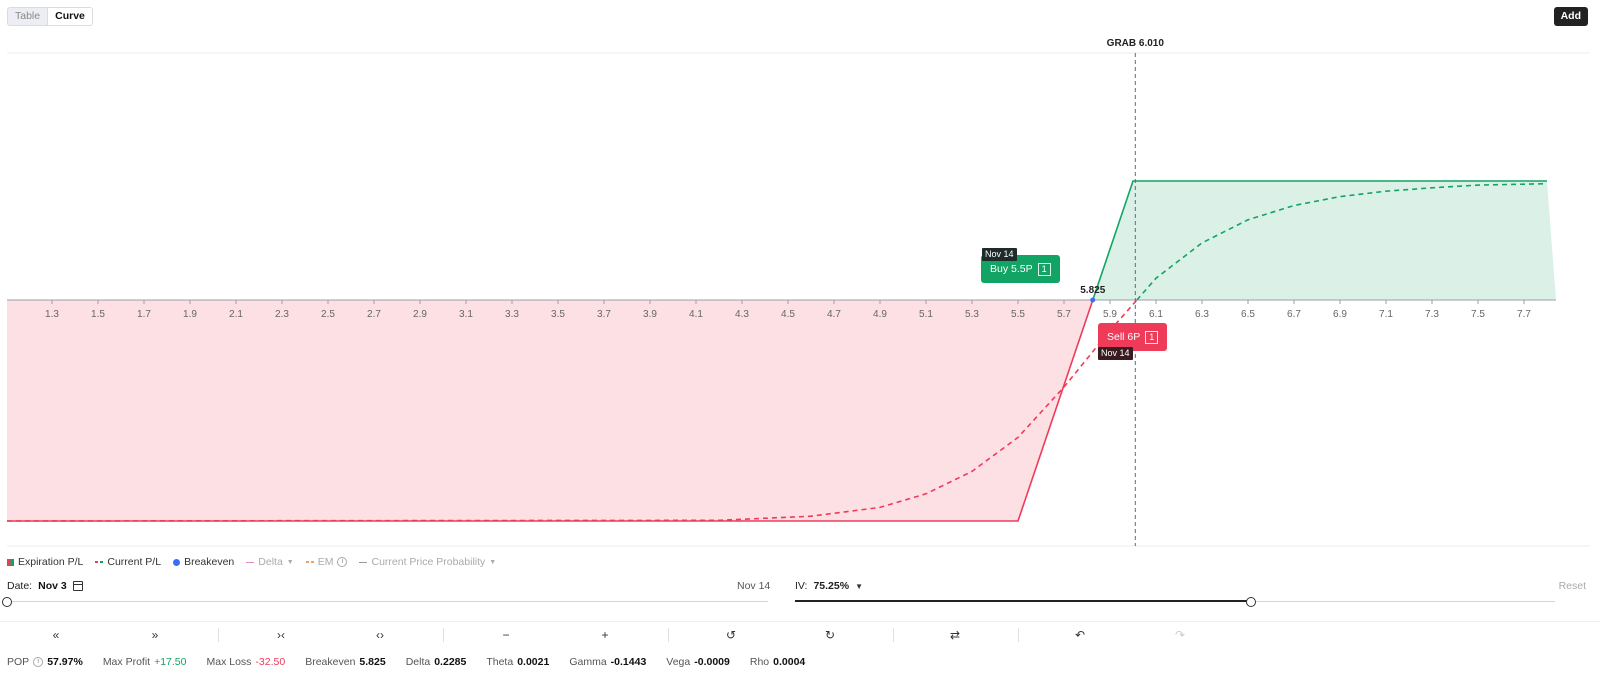  What do you see at coordinates (52, 314) in the screenshot?
I see `x-tick-label: 1.3` at bounding box center [52, 314].